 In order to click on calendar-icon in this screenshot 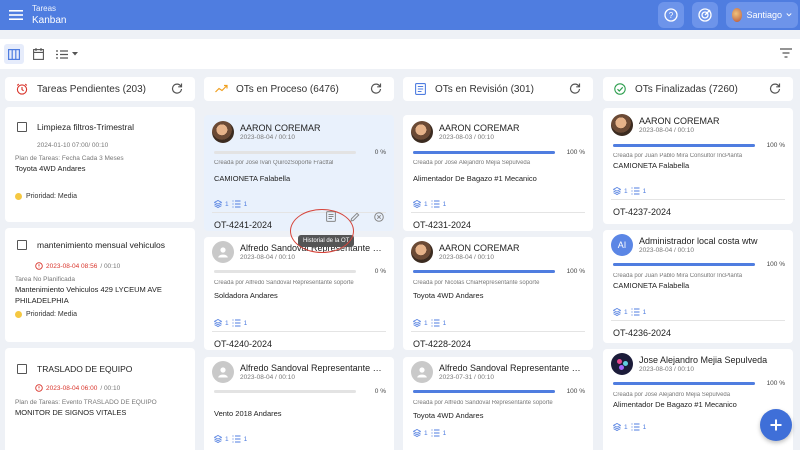, I will do `click(38, 54)`.